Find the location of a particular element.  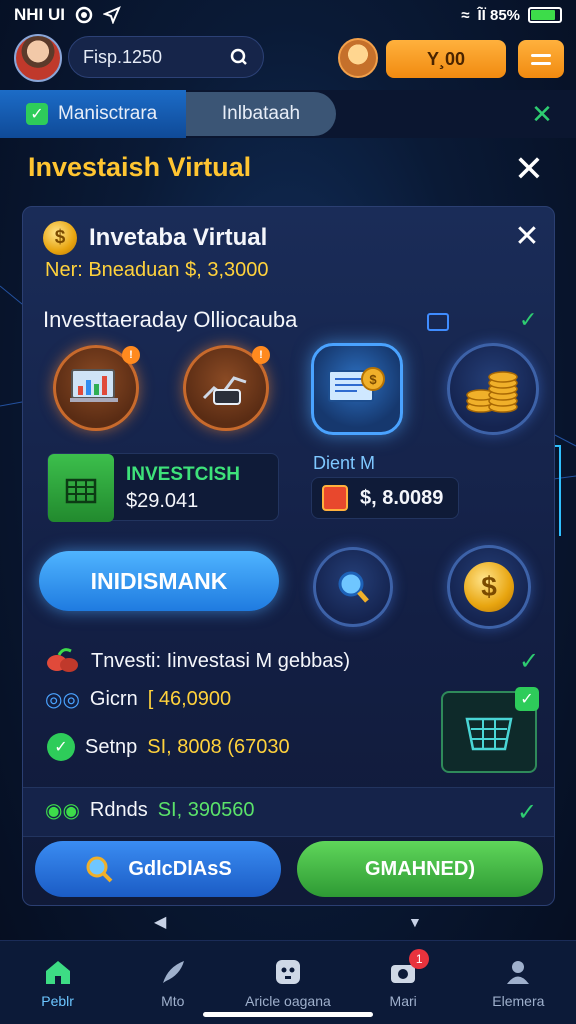

section-title: Investaish Virtual is located at coordinates (140, 167).